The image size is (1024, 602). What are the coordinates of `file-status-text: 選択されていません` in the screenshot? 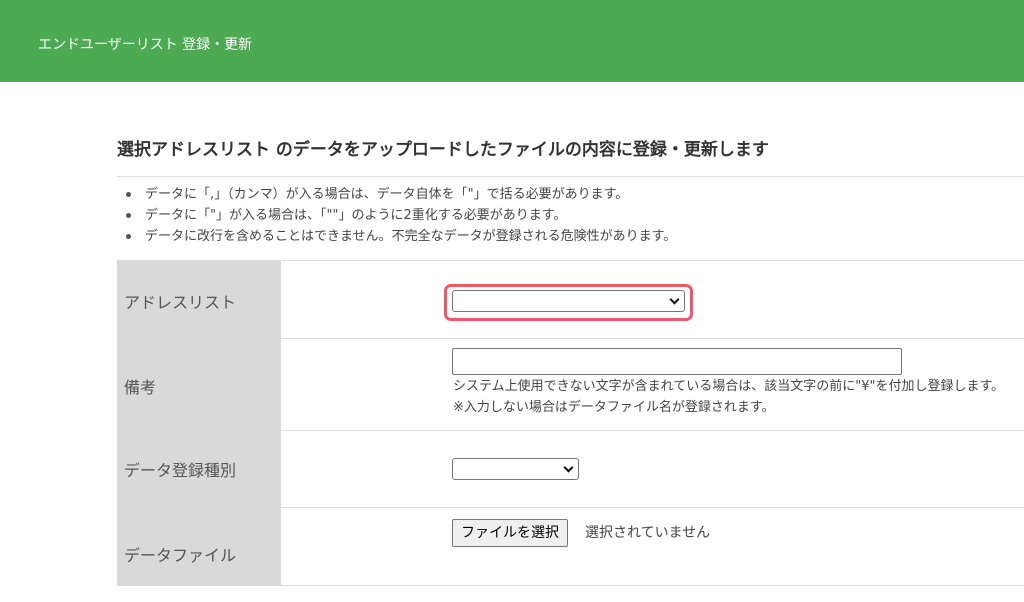 It's located at (648, 533).